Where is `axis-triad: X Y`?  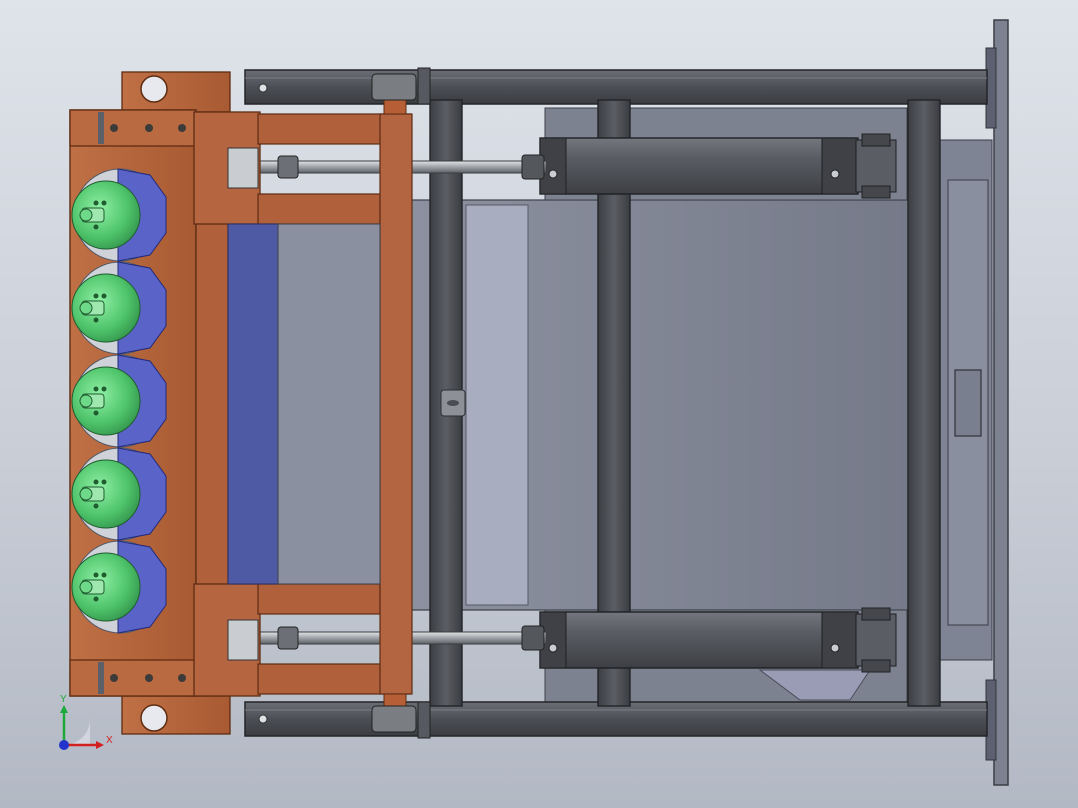 axis-triad: X Y is located at coordinates (86, 722).